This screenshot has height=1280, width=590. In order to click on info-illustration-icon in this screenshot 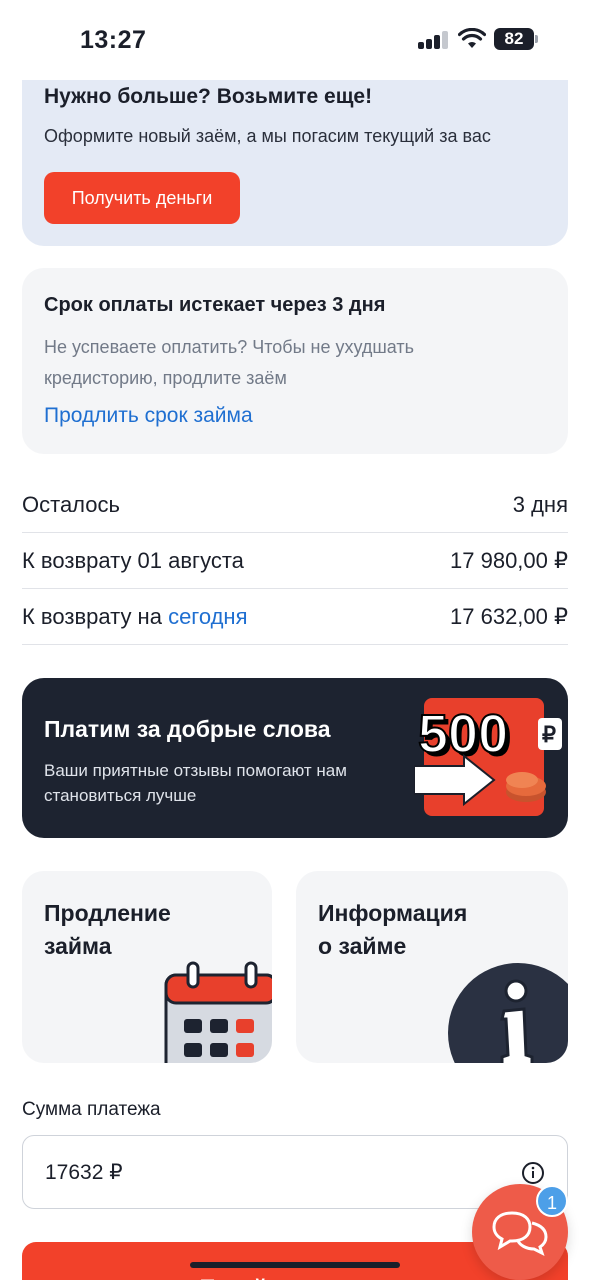, I will do `click(508, 1013)`.